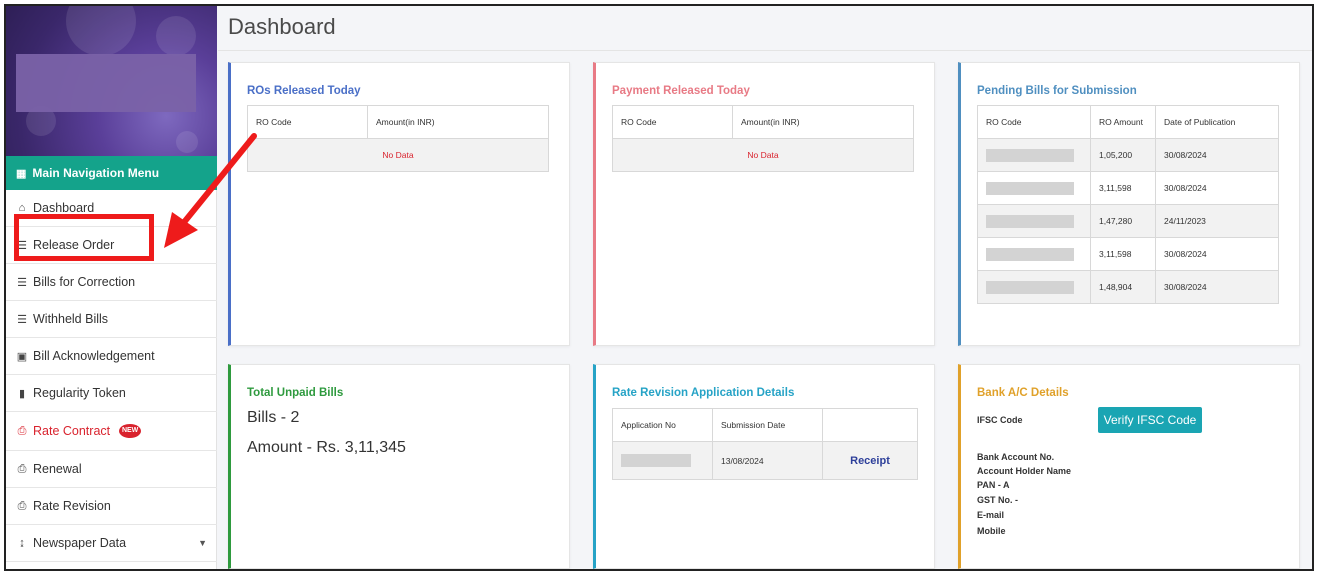 This screenshot has width=1320, height=573. I want to click on sidebar-item-bill-acknowledgement: ▣ Bill Acknowledgement, so click(111, 356).